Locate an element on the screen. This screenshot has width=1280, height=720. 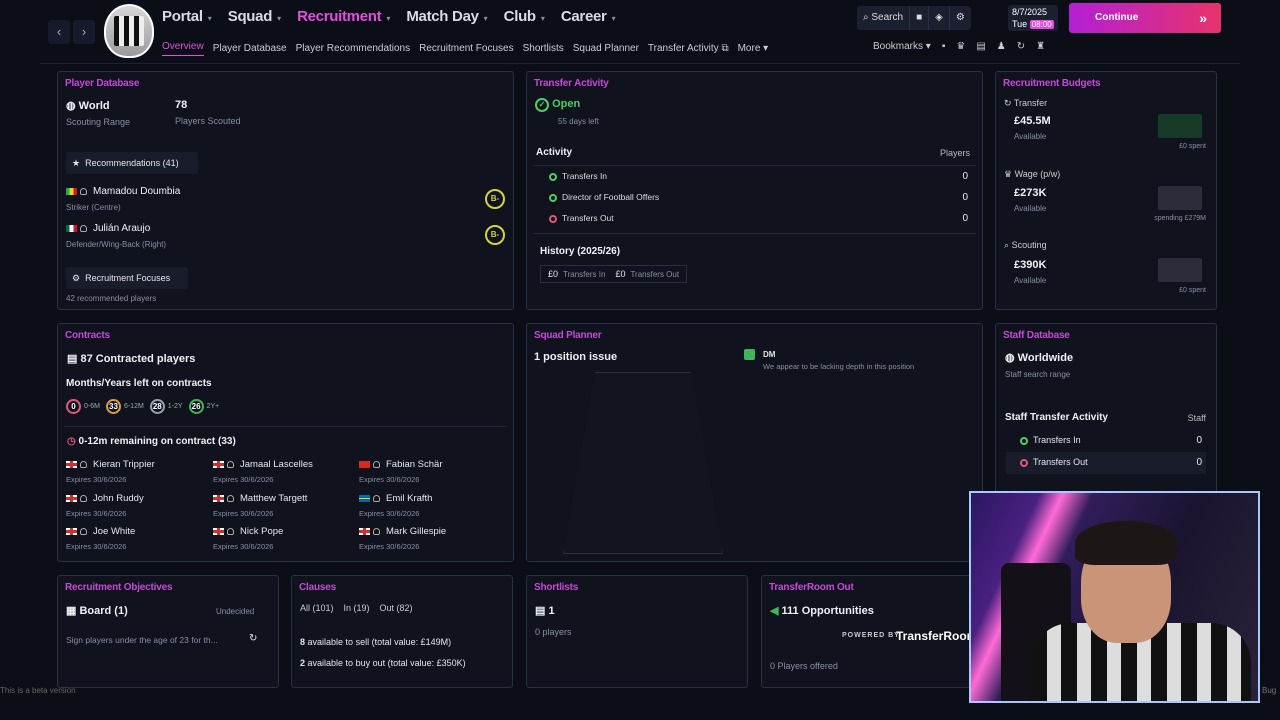
shortlists-panel: Shortlists ▤ 1 0 players is located at coordinates (637, 631).